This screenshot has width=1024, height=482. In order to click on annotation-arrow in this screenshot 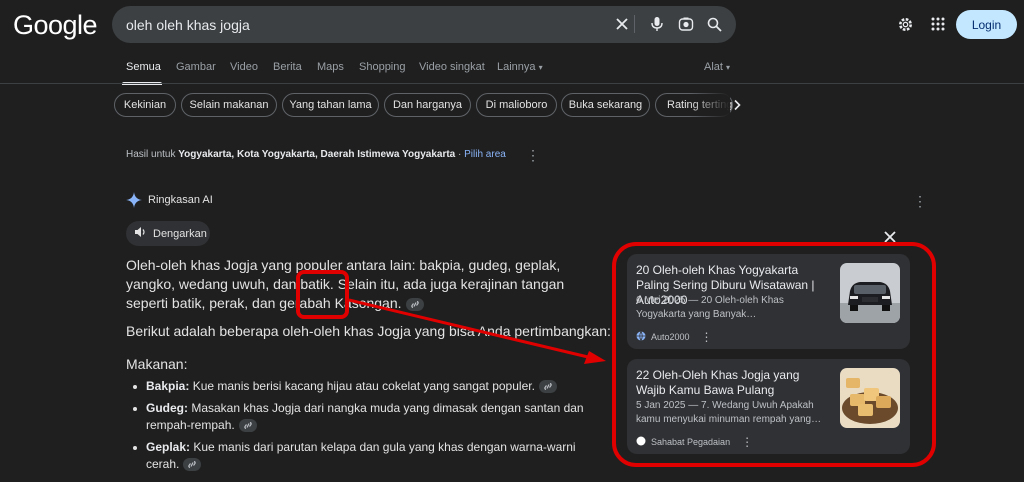, I will do `click(477, 331)`.